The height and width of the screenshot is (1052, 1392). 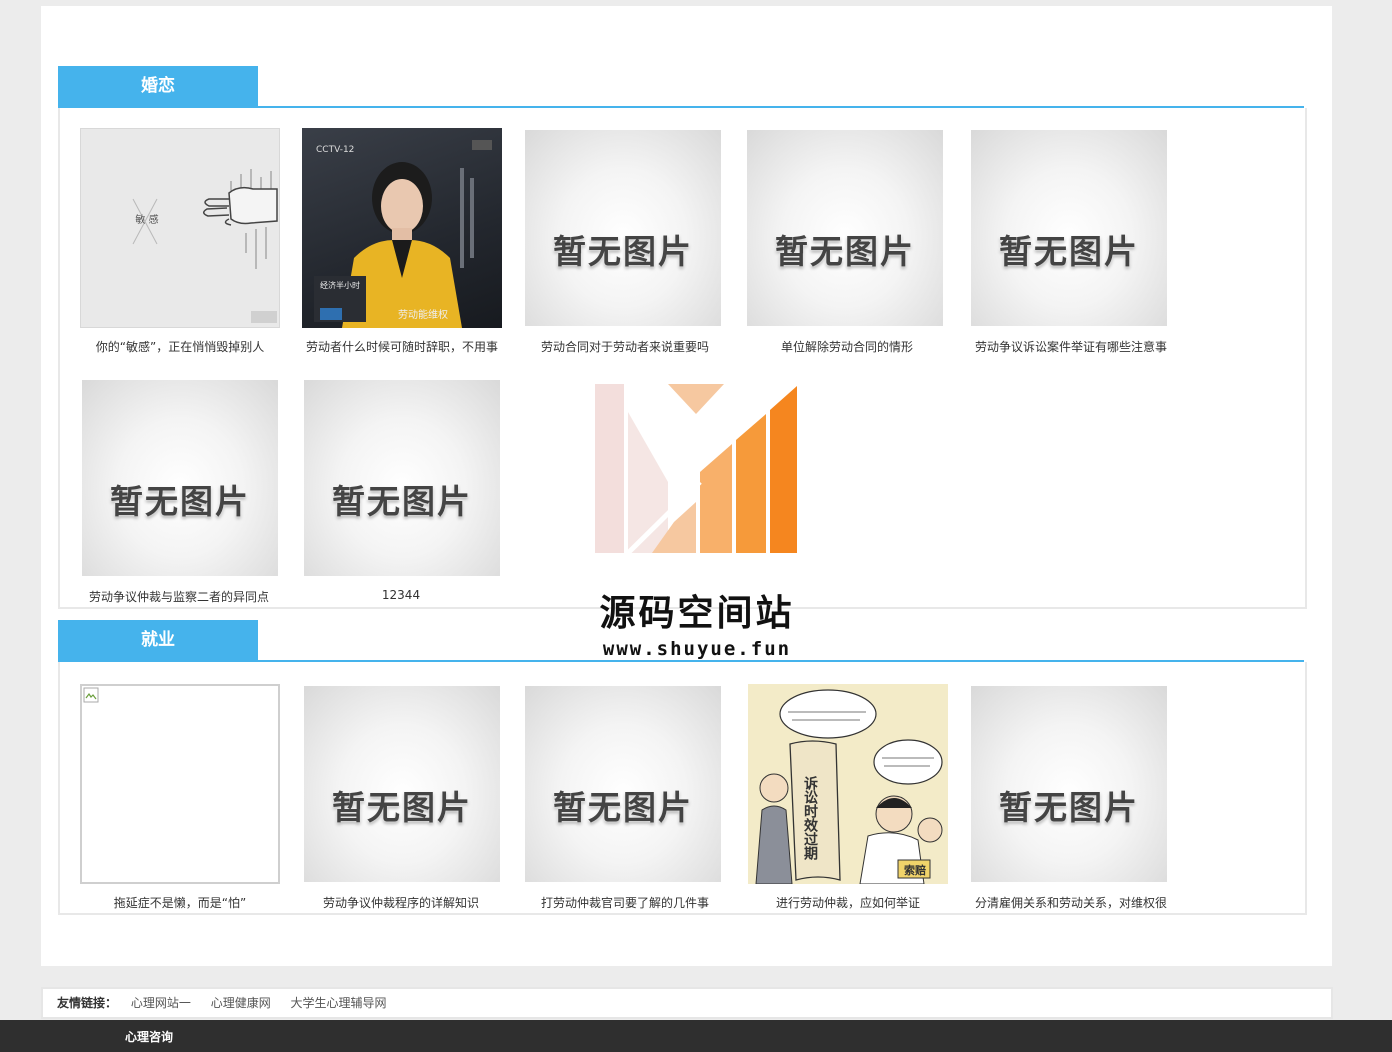 What do you see at coordinates (179, 596) in the screenshot?
I see `article-caption: 劳动争议仲裁与监察二者的异同点` at bounding box center [179, 596].